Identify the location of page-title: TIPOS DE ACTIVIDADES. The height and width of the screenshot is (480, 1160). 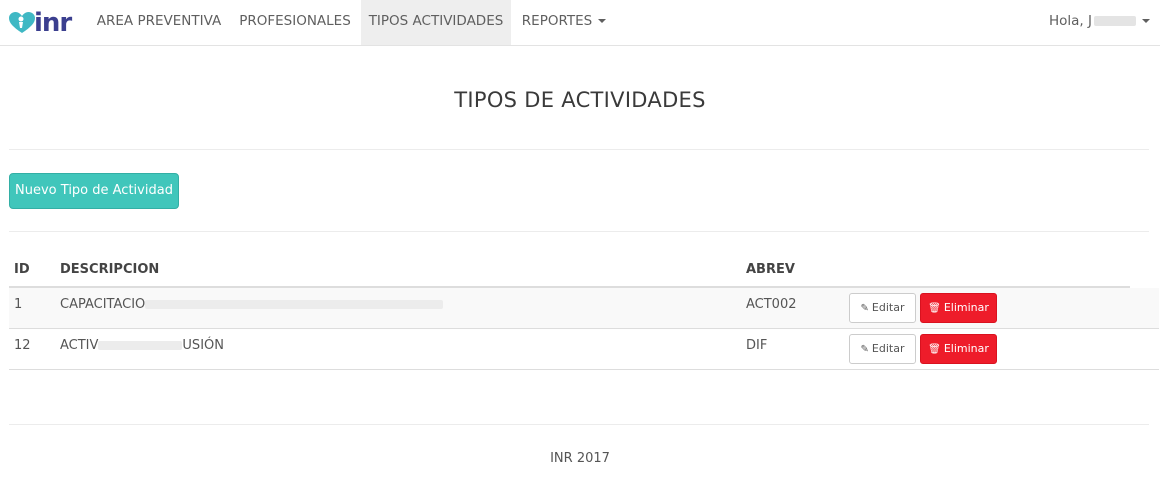
(580, 100).